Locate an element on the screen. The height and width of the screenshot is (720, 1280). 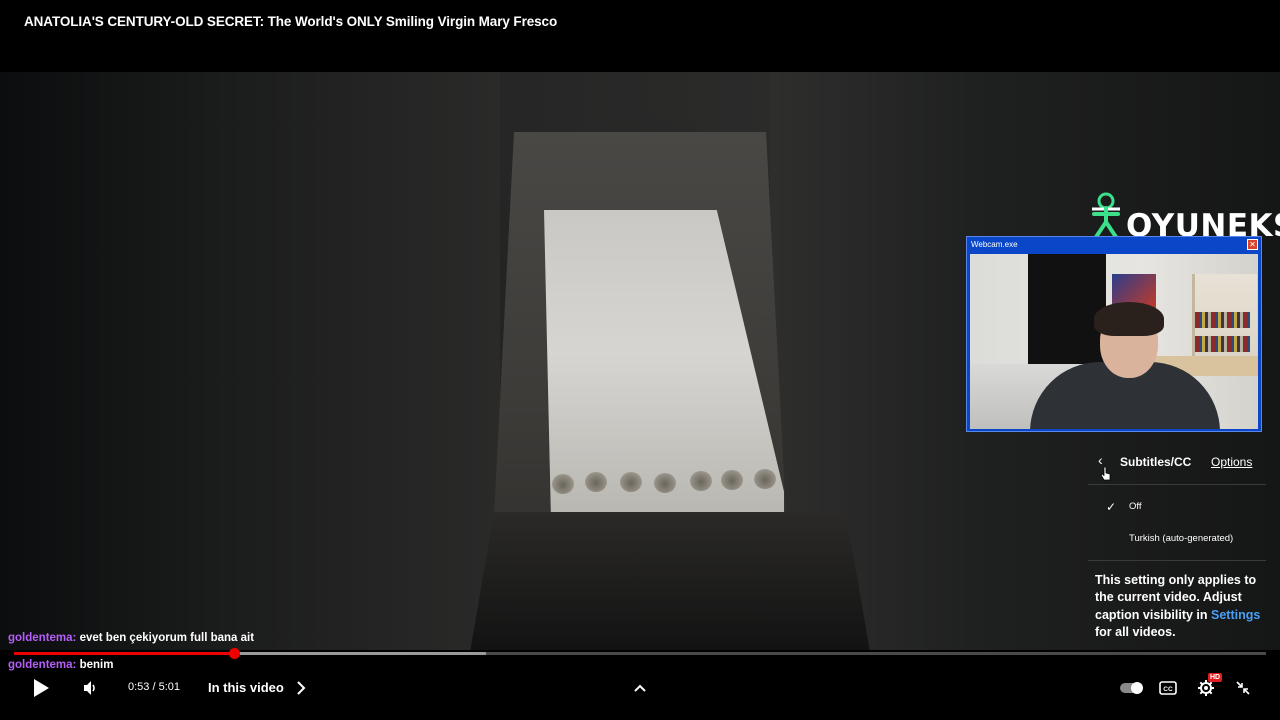
cc-icon: CC is located at coordinates (1168, 688).